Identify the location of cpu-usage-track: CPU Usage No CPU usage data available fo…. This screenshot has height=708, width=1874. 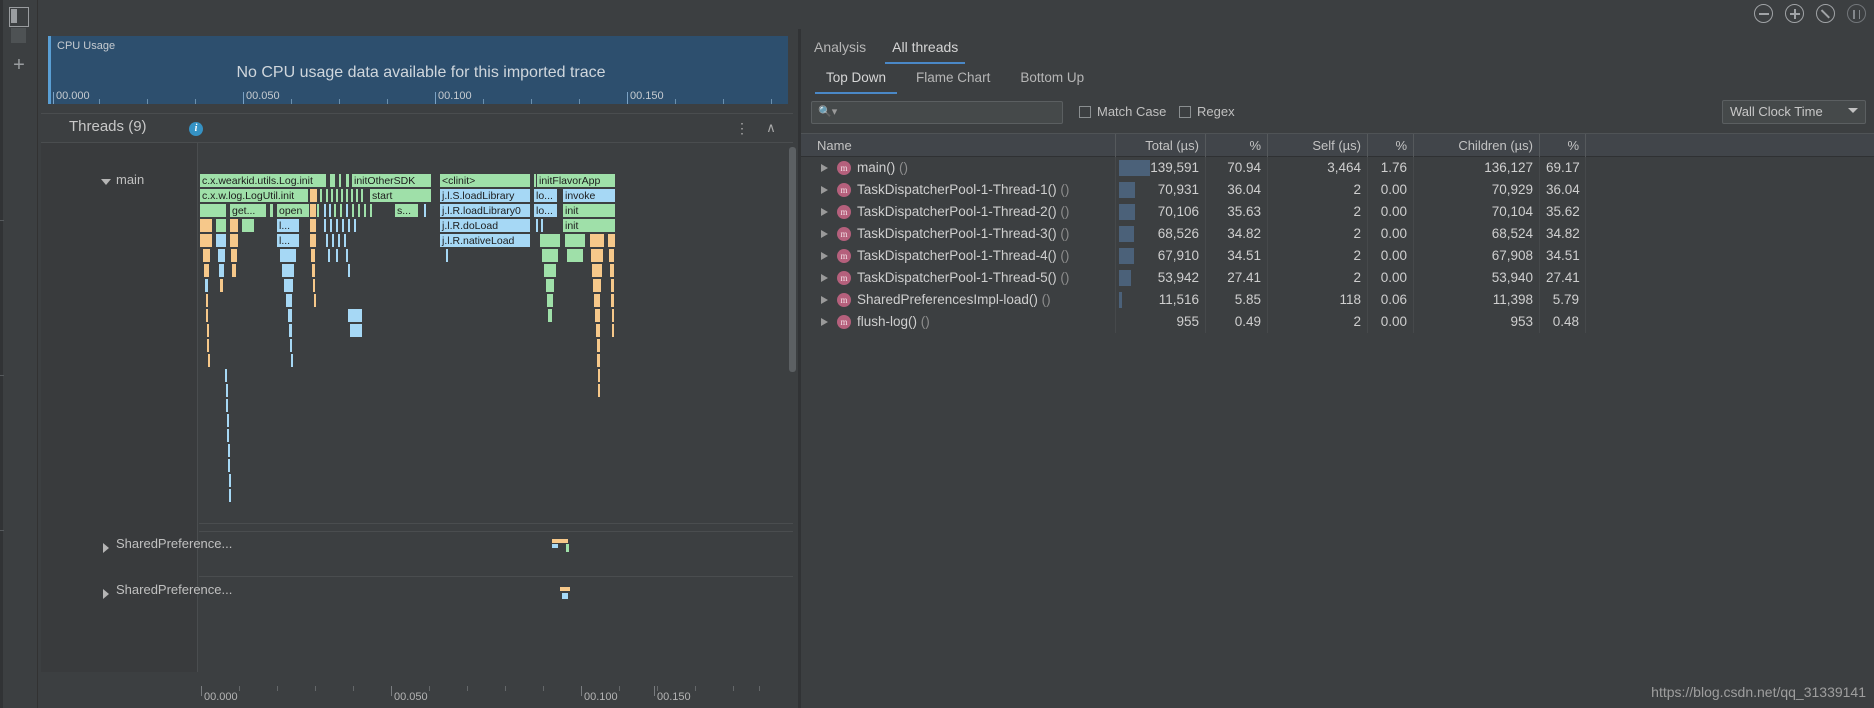
(418, 70).